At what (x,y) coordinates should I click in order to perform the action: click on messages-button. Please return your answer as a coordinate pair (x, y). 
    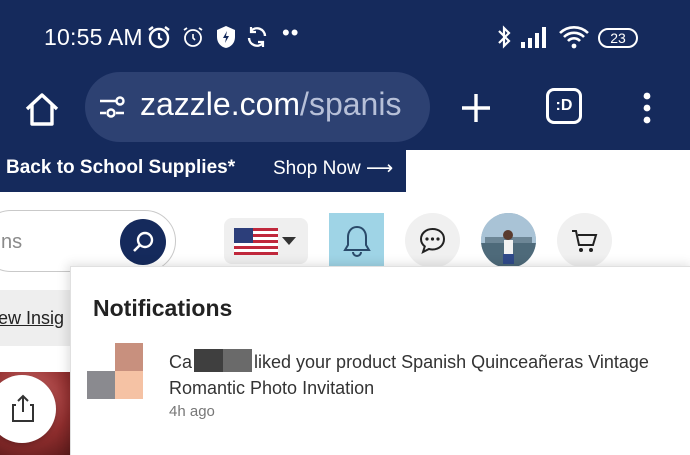
    Looking at the image, I should click on (432, 240).